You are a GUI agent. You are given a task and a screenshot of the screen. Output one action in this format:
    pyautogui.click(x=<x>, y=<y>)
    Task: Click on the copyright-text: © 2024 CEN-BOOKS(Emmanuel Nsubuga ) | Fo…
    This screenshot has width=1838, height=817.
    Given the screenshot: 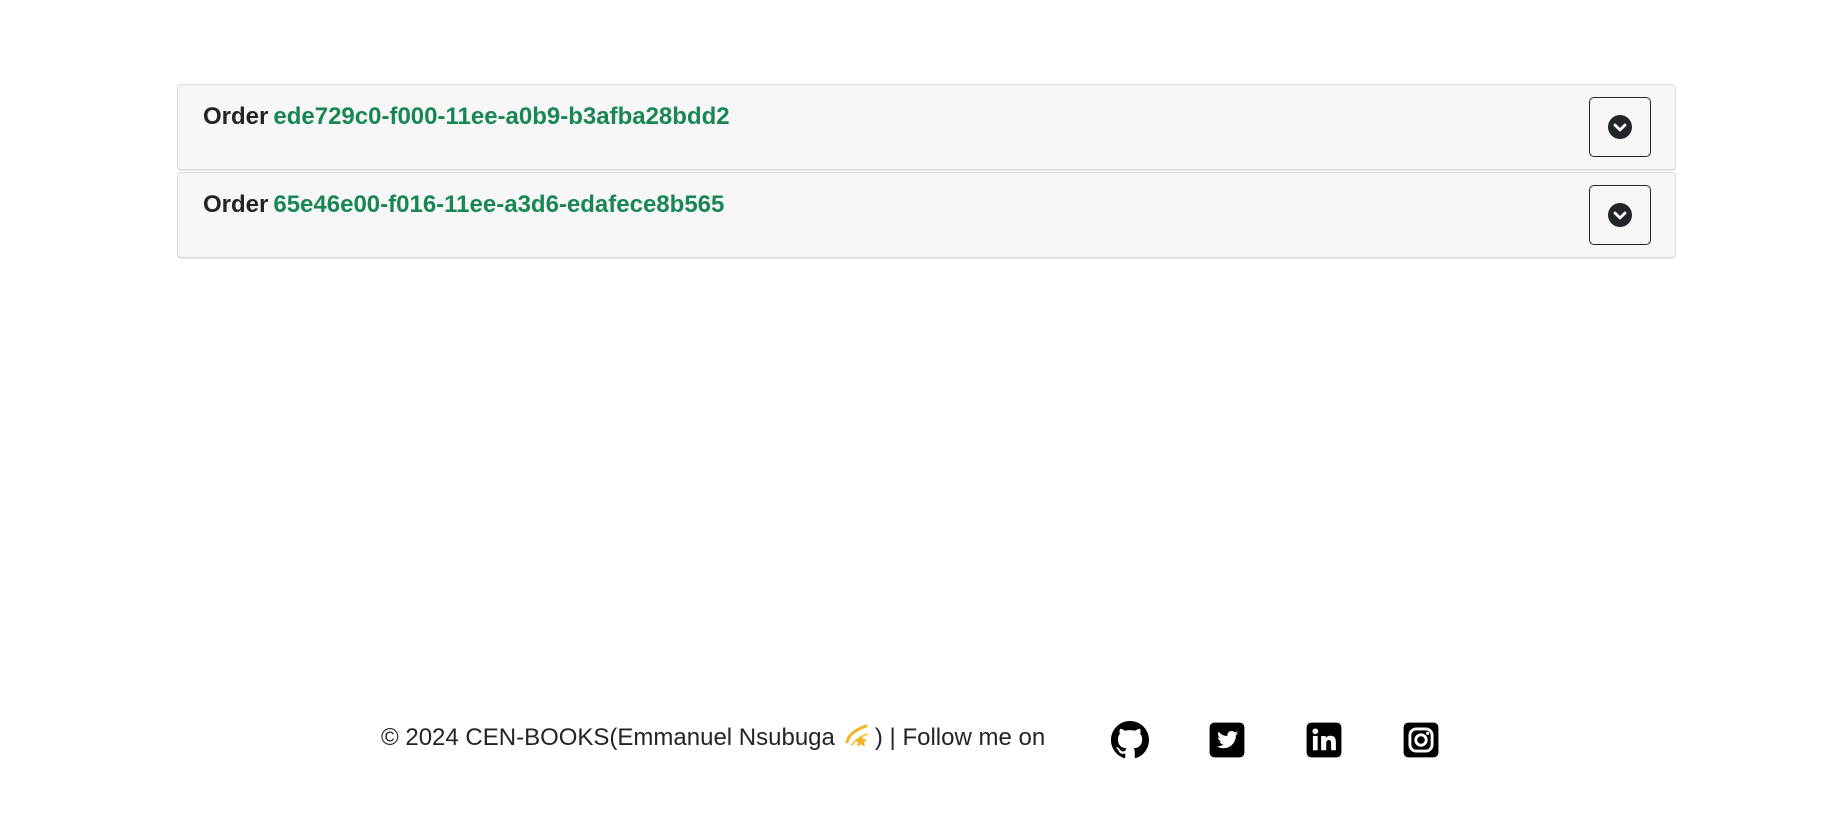 What is the action you would take?
    pyautogui.click(x=713, y=738)
    